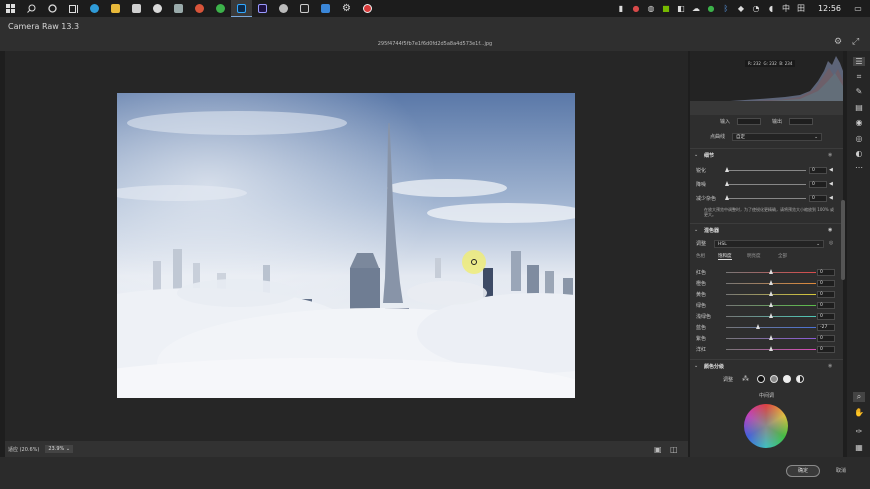  What do you see at coordinates (666, 8) in the screenshot?
I see `tray-nvidia-icon: ■` at bounding box center [666, 8].